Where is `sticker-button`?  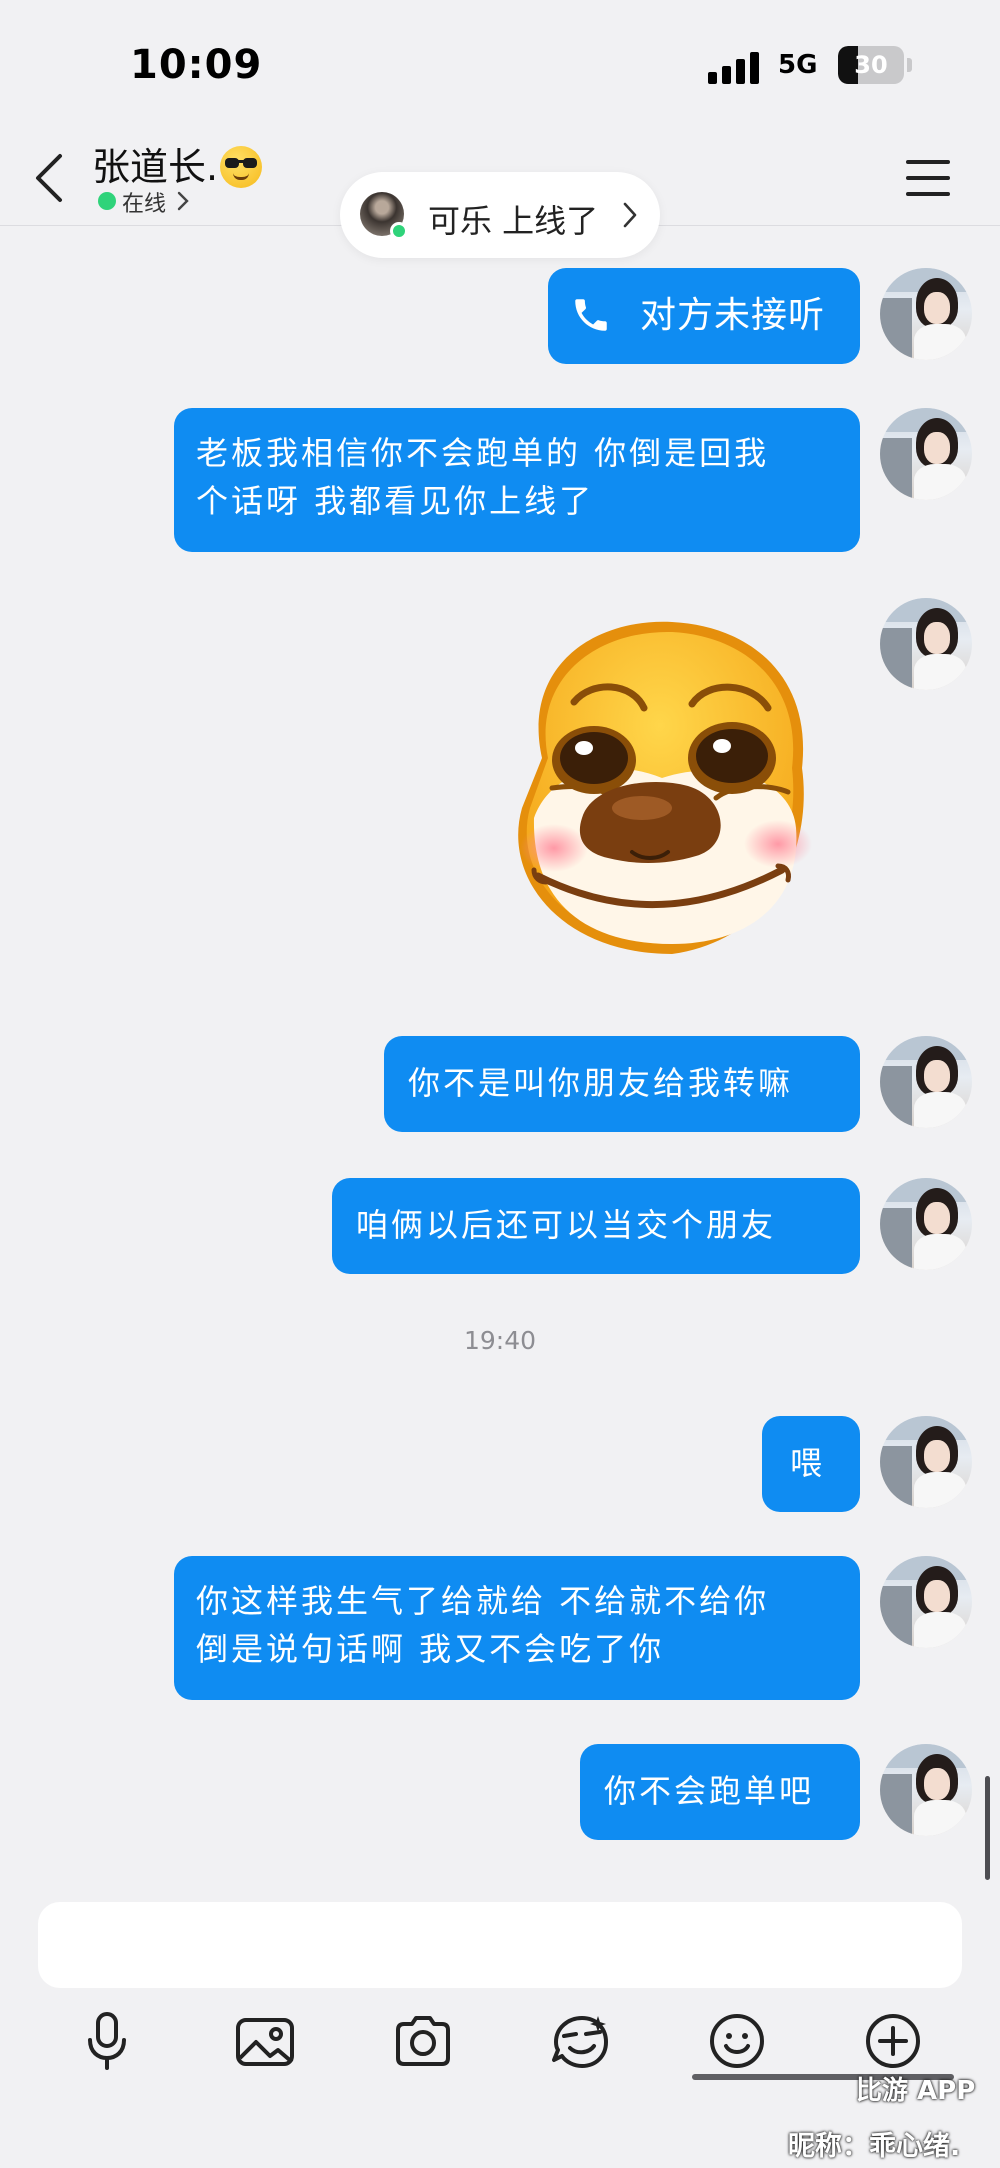 sticker-button is located at coordinates (581, 2041).